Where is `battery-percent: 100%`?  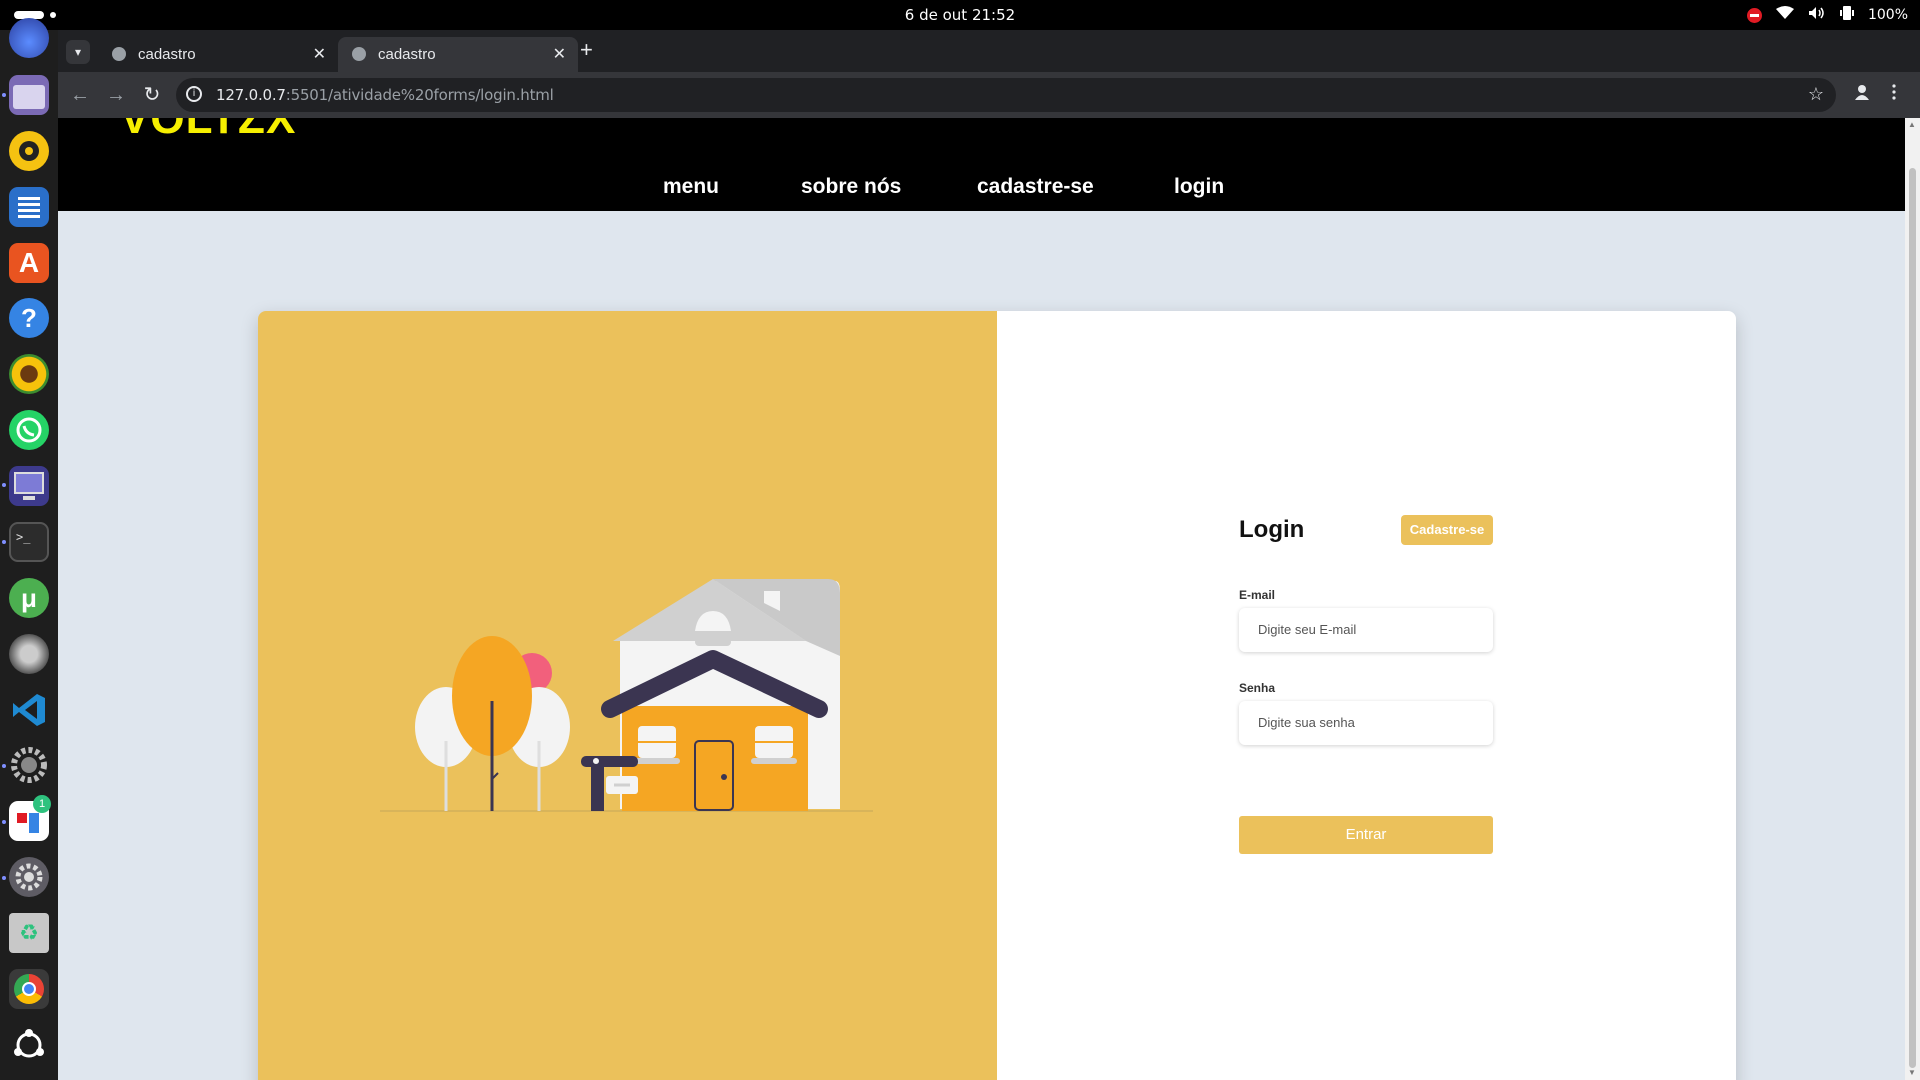
battery-percent: 100% is located at coordinates (1887, 15).